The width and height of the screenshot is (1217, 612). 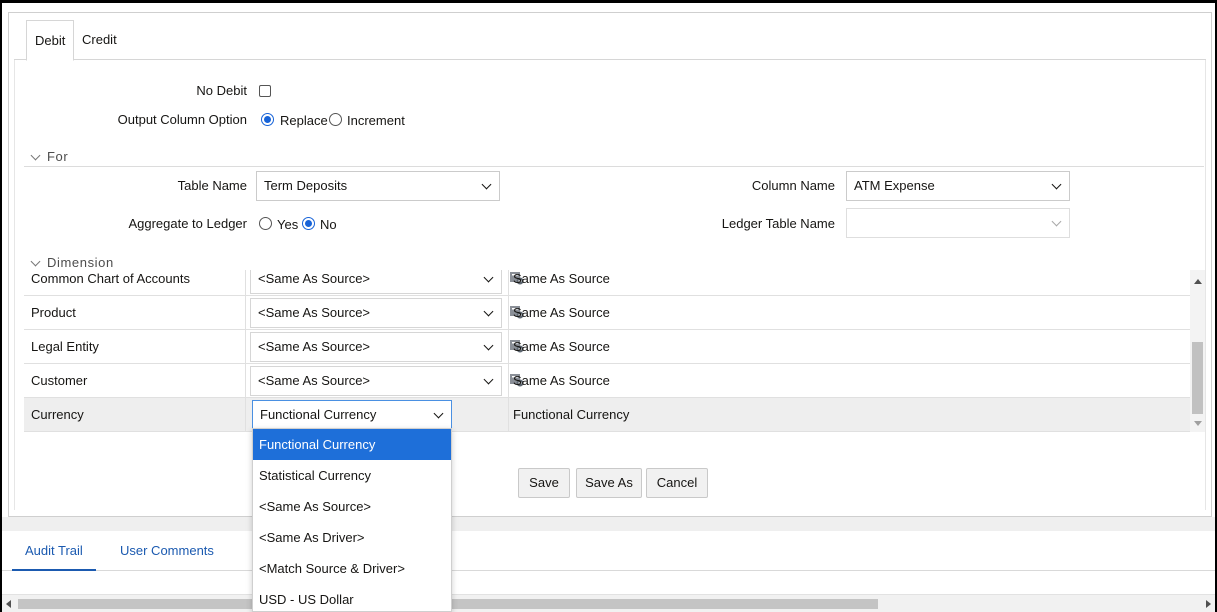 What do you see at coordinates (167, 551) in the screenshot?
I see `tab-user-comments: User Comments` at bounding box center [167, 551].